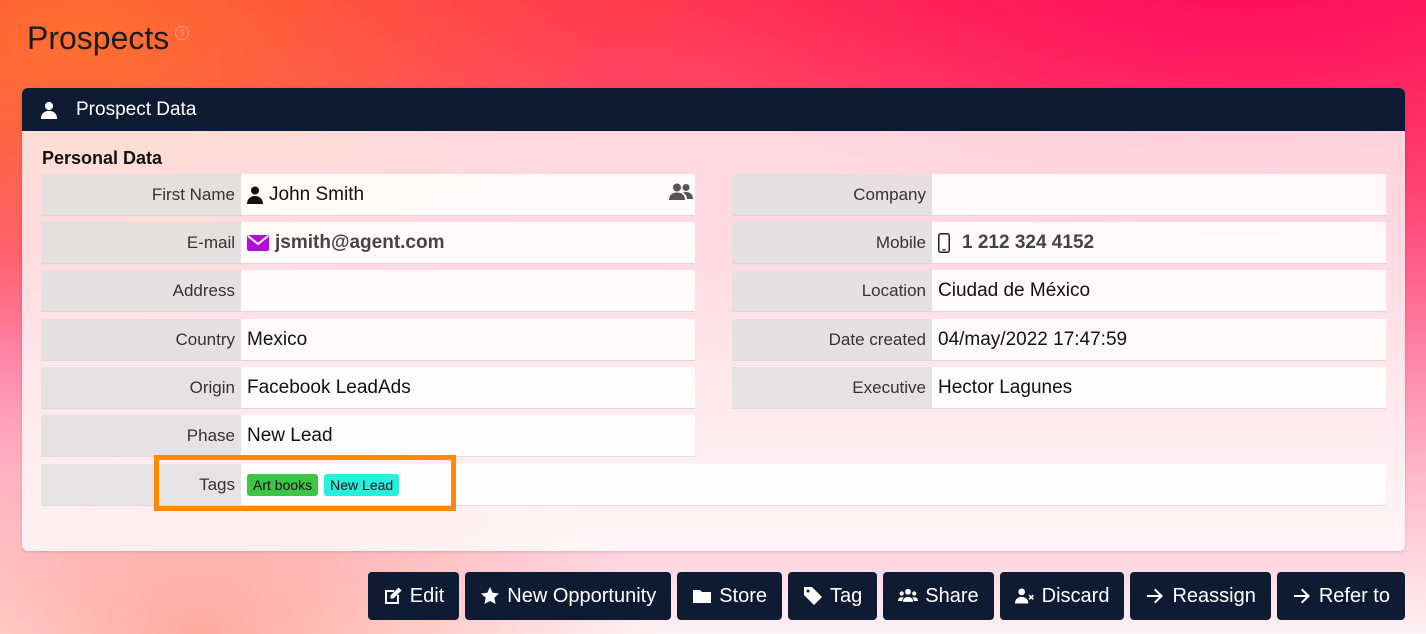 The image size is (1426, 634). I want to click on star-icon, so click(490, 595).